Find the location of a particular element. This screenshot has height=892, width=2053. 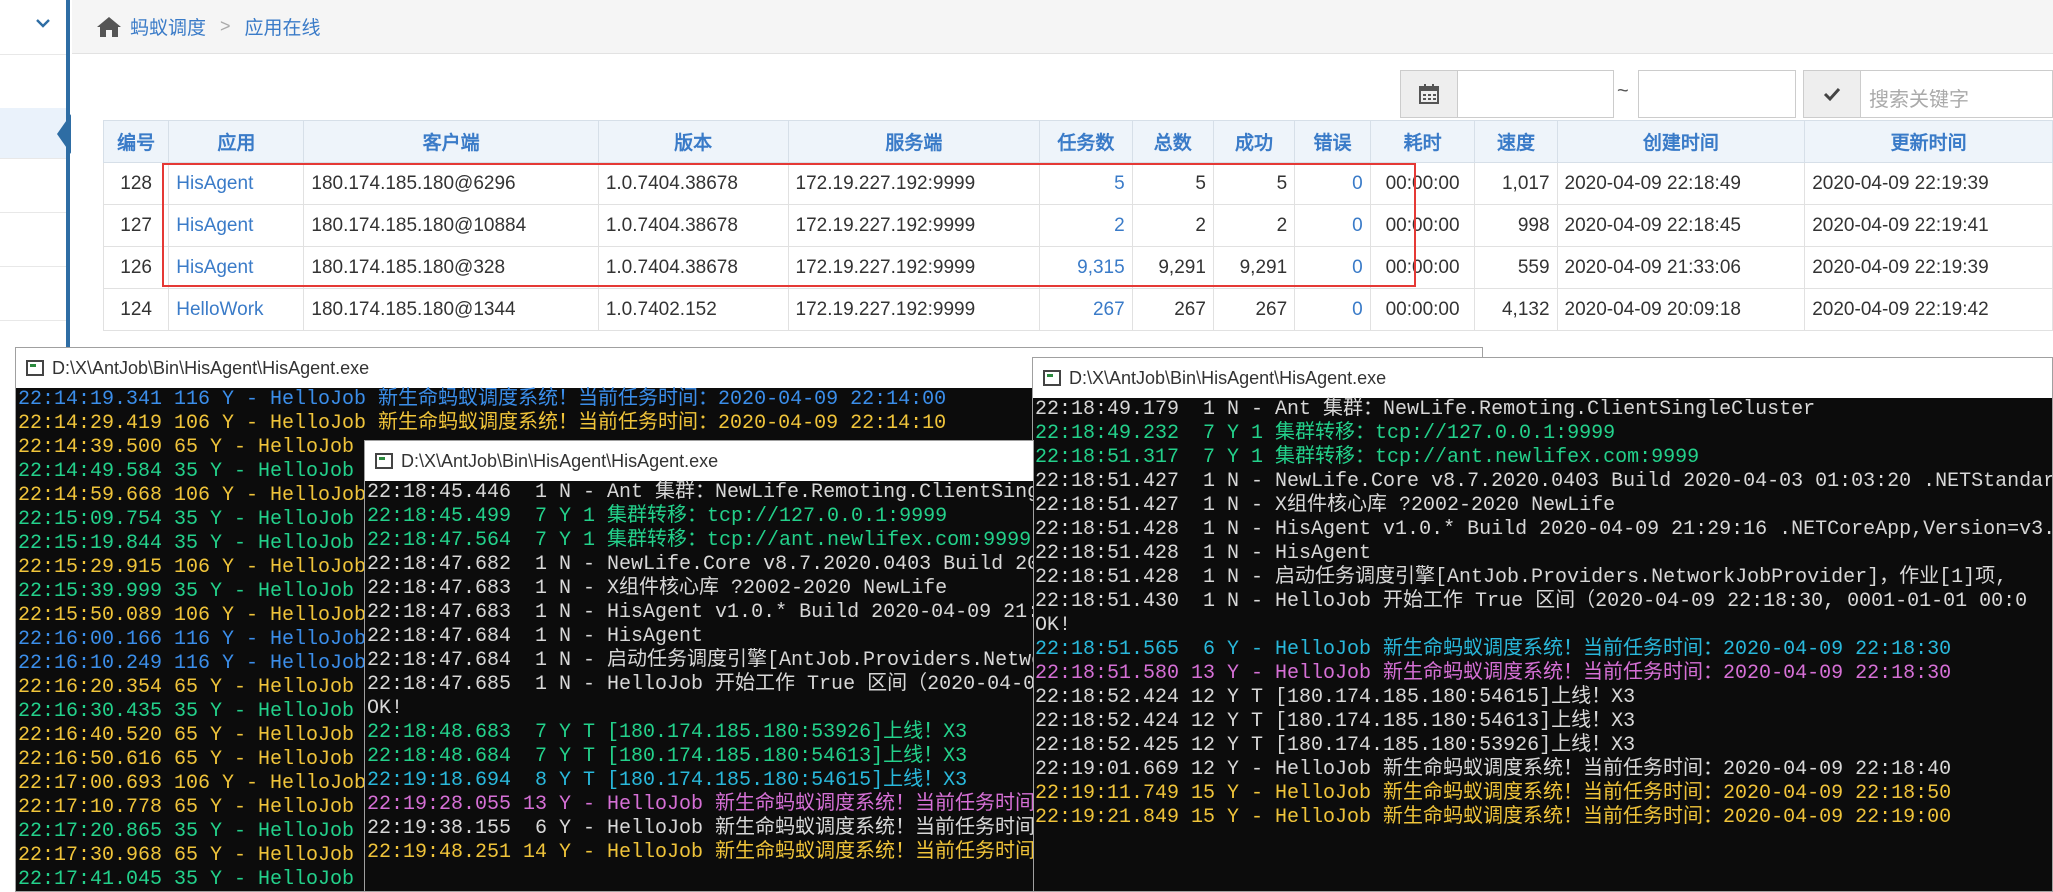

col-header-id: 编号 is located at coordinates (136, 141).